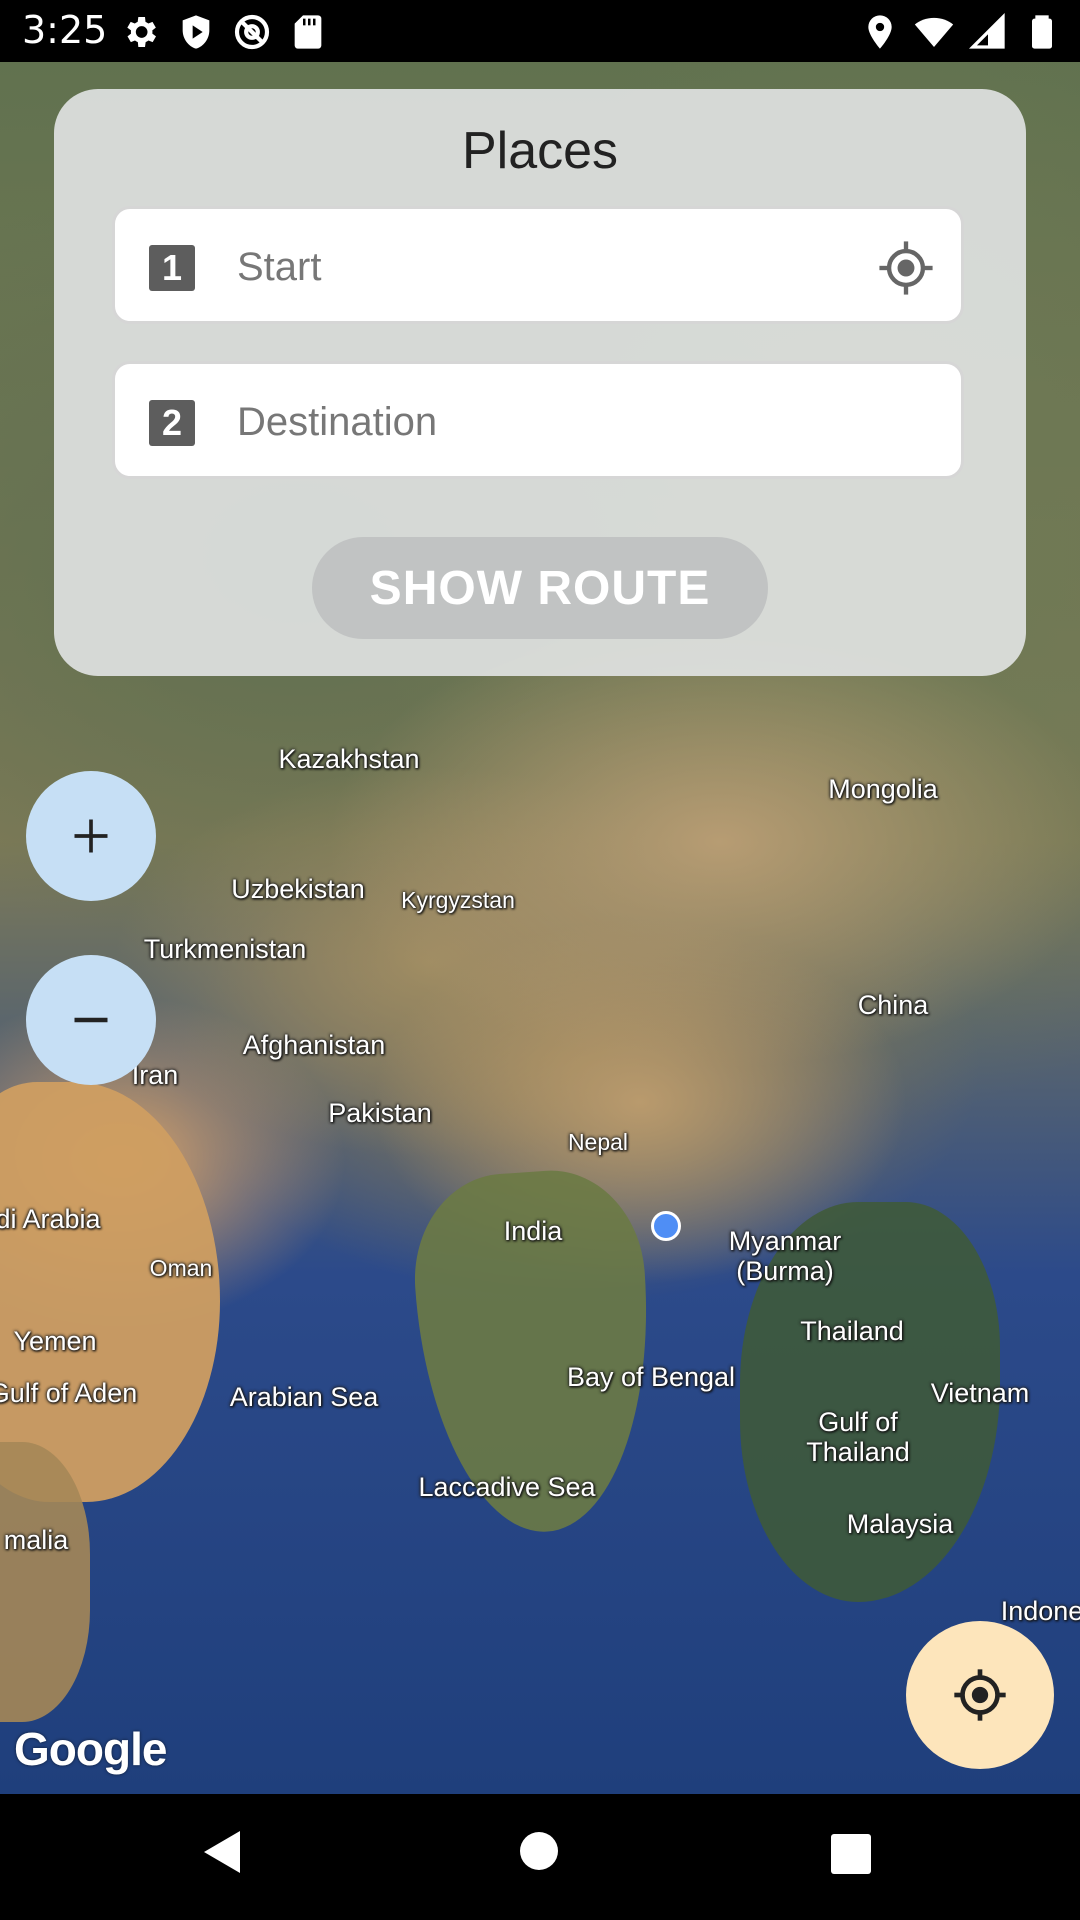 Image resolution: width=1080 pixels, height=1920 pixels. What do you see at coordinates (36, 1540) in the screenshot?
I see `map-label-somalia: malia` at bounding box center [36, 1540].